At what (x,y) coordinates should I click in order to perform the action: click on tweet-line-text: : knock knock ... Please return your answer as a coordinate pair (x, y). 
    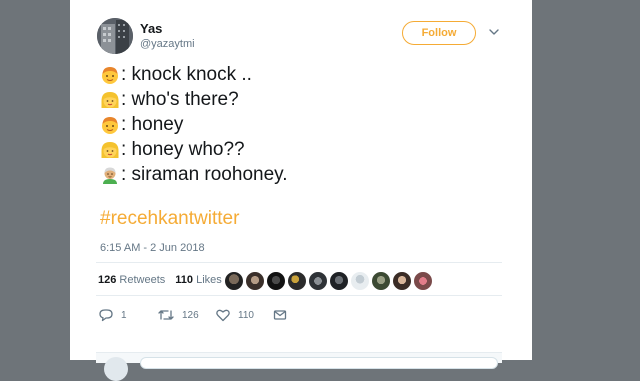
    Looking at the image, I should click on (186, 74).